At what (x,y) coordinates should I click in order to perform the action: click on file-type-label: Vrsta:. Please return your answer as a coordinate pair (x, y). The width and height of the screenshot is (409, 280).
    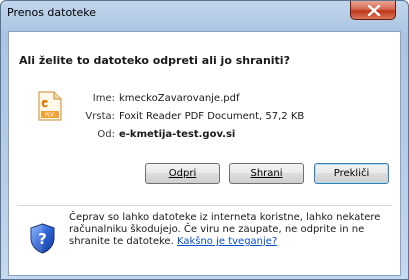
    Looking at the image, I should click on (100, 116).